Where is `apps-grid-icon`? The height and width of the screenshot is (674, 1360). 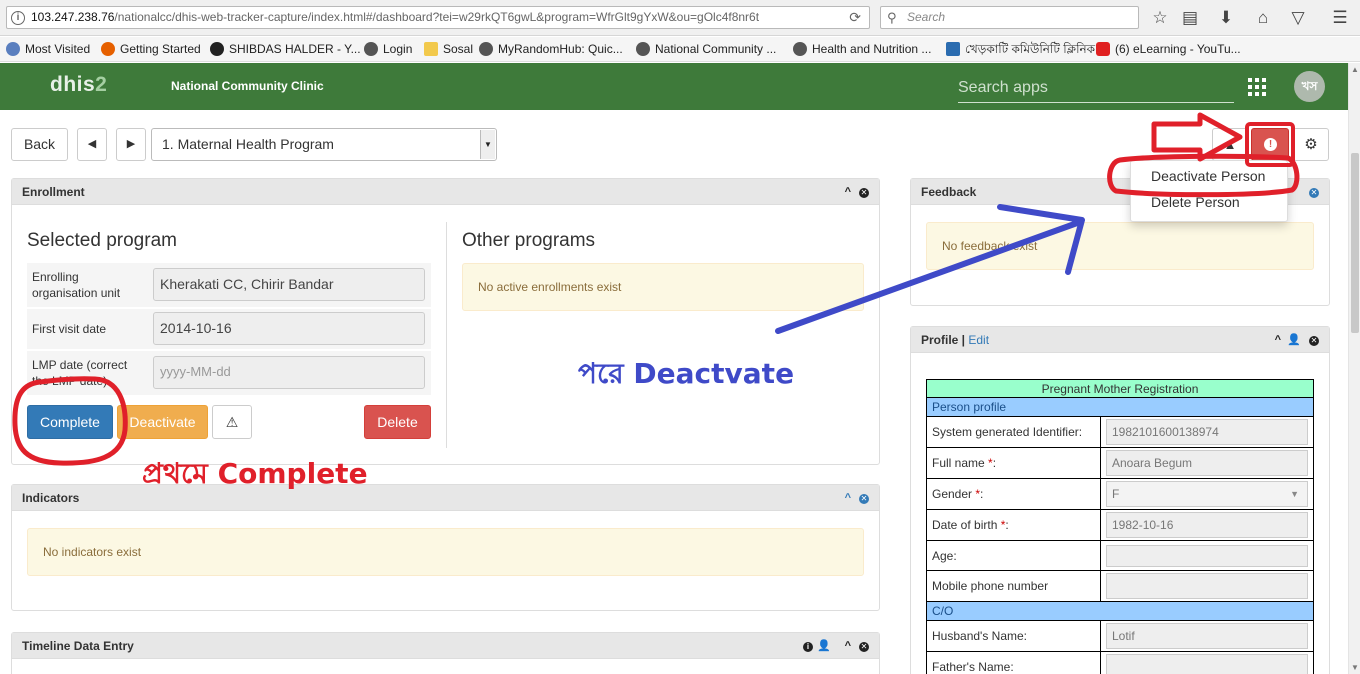
apps-grid-icon is located at coordinates (1258, 87).